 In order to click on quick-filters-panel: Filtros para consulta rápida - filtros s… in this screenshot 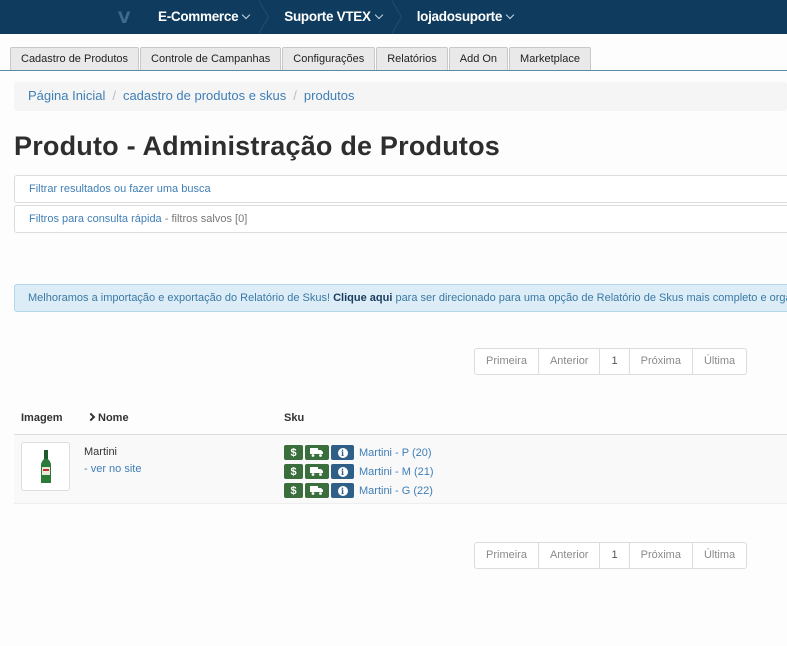, I will do `click(400, 219)`.